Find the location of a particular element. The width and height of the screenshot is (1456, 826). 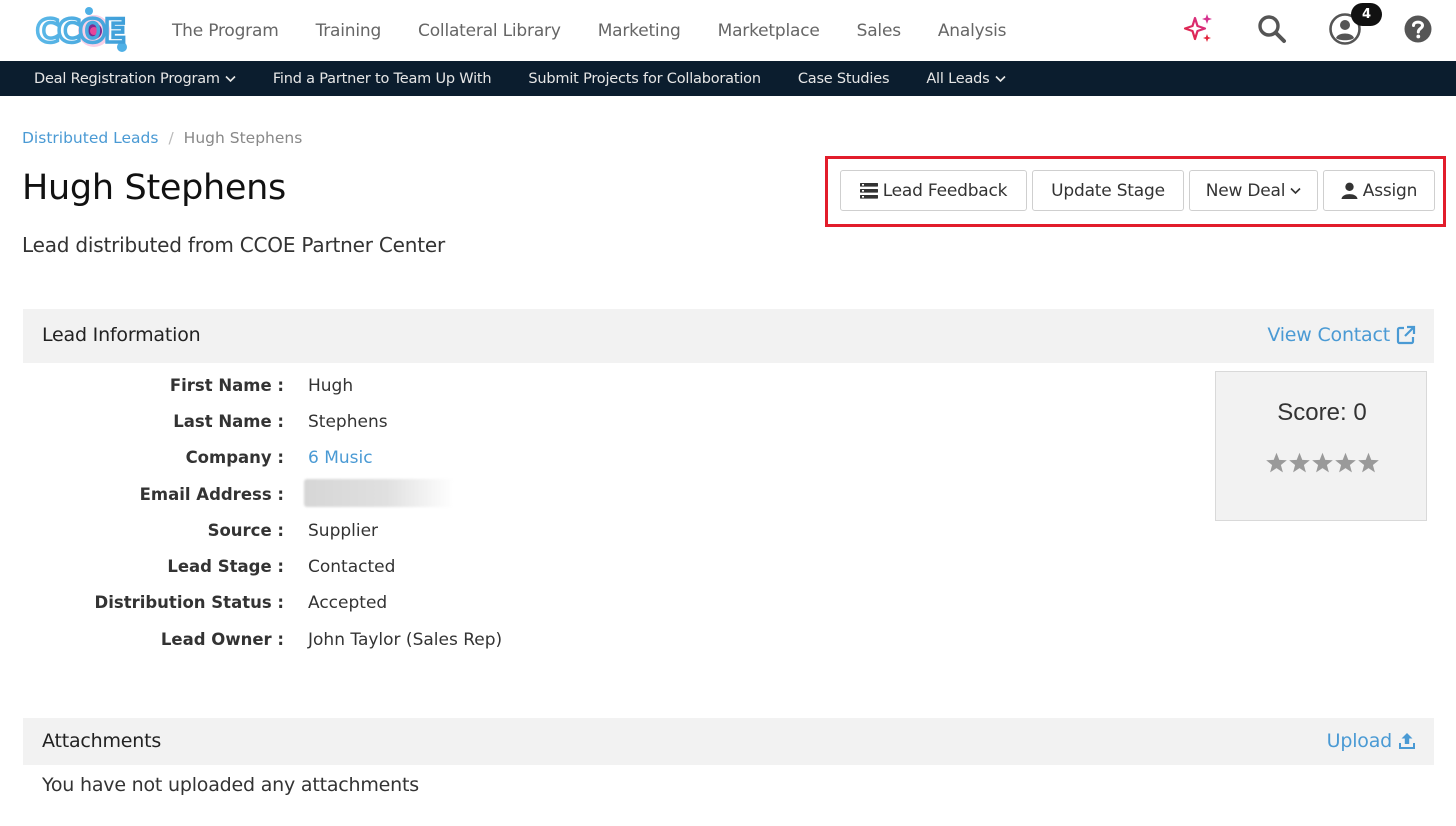

assign-label: Assign is located at coordinates (1390, 190).